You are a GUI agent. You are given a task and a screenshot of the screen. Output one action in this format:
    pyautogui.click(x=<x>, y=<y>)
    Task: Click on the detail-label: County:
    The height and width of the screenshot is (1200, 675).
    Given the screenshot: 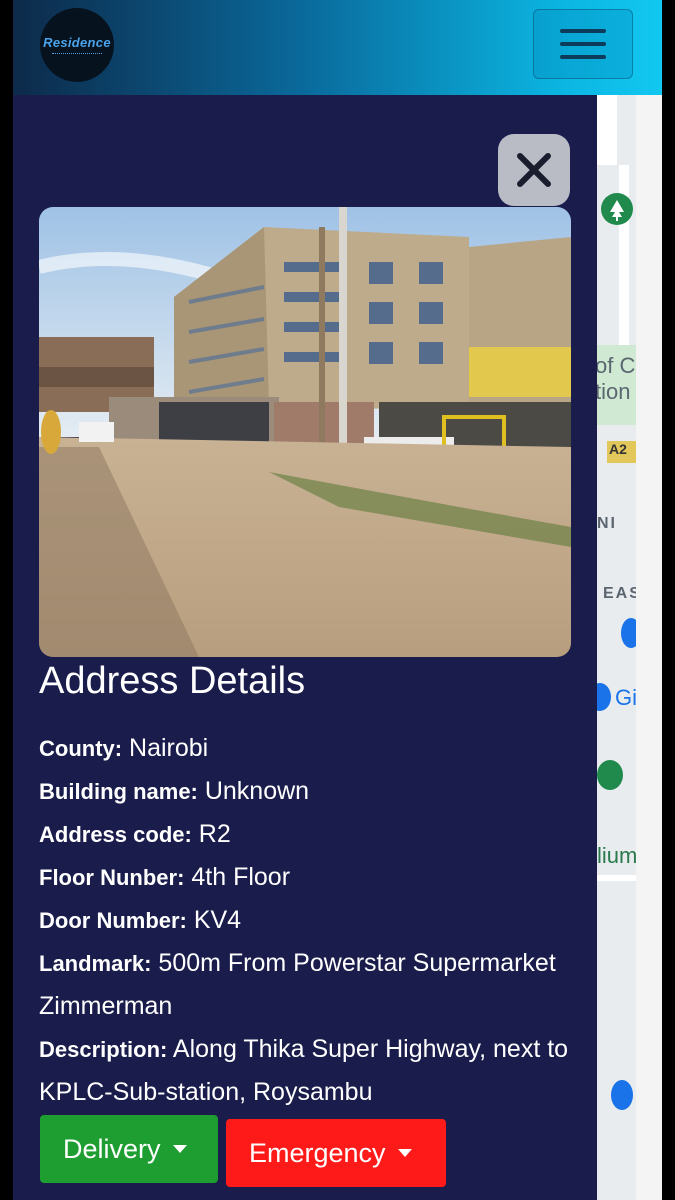 What is the action you would take?
    pyautogui.click(x=81, y=748)
    